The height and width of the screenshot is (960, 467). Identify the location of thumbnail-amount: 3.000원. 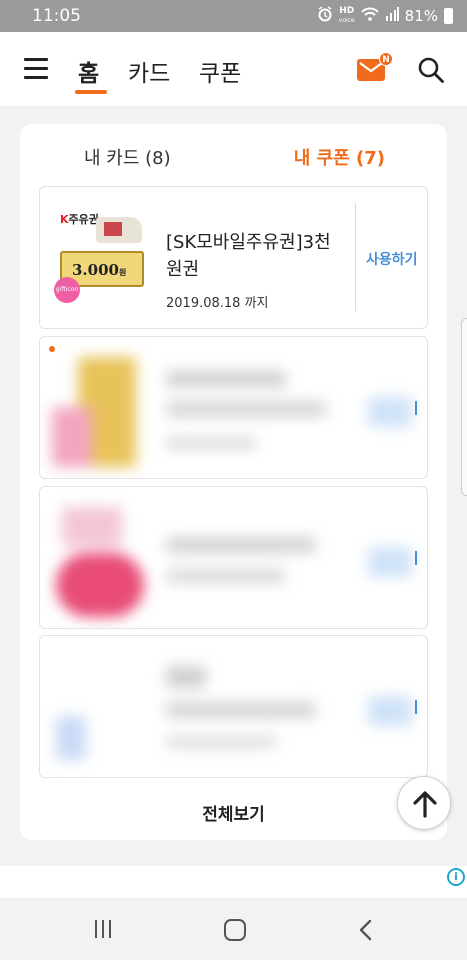
(99, 270).